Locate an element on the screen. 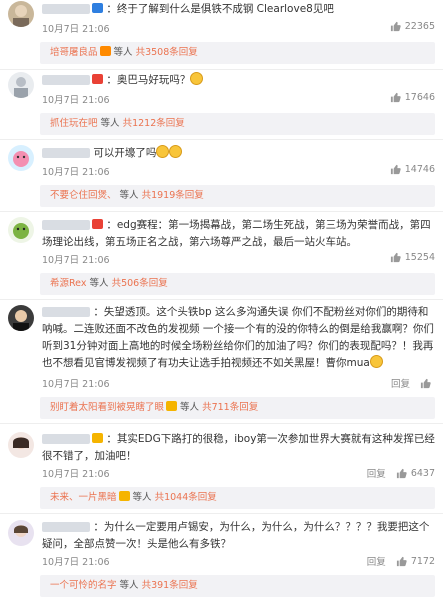 The image size is (443, 600). like-count: 17646 is located at coordinates (419, 97).